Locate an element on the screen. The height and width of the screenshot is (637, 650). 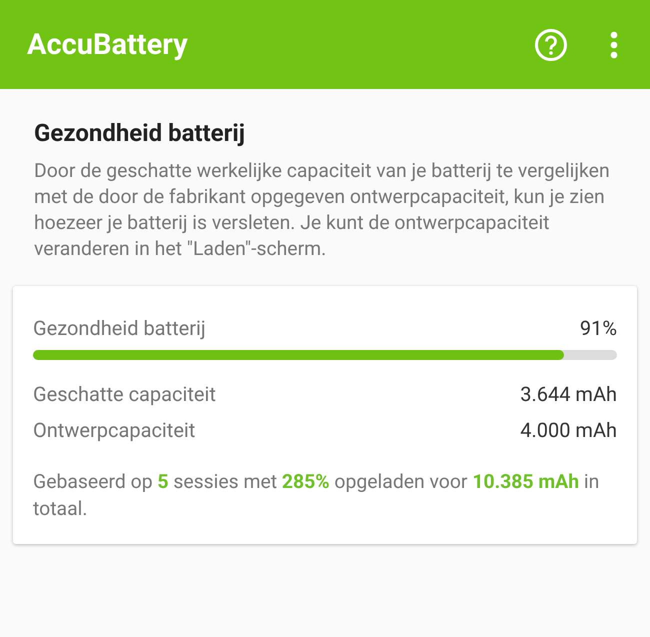
help-icon is located at coordinates (551, 45).